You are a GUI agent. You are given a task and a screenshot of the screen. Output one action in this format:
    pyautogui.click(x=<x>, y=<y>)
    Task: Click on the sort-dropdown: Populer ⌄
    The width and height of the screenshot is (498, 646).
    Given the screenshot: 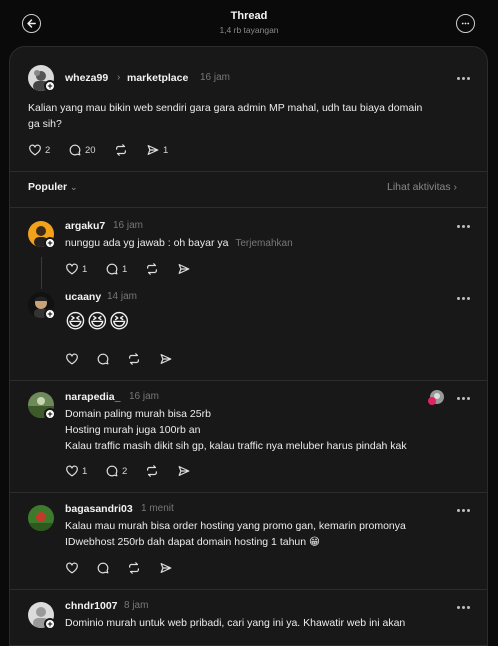 What is the action you would take?
    pyautogui.click(x=53, y=187)
    